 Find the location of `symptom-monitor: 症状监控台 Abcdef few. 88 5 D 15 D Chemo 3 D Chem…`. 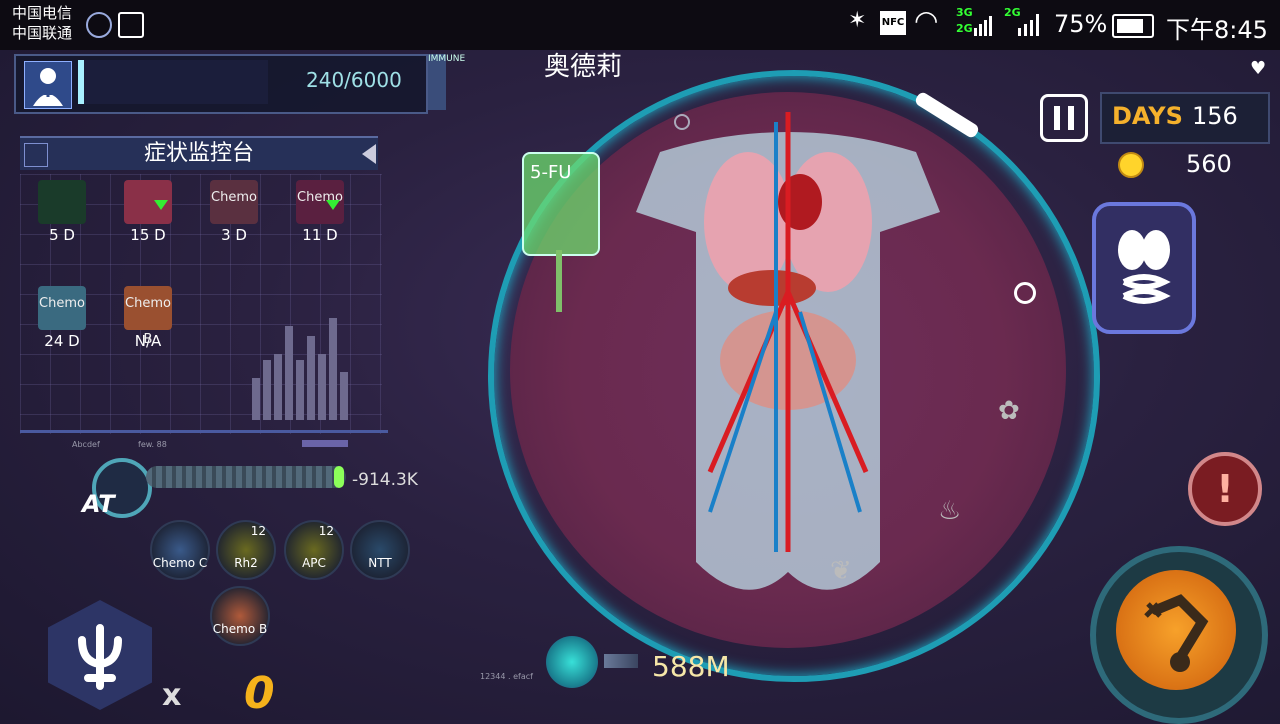

symptom-monitor: 症状监控台 Abcdef few. 88 5 D 15 D Chemo 3 D Chem… is located at coordinates (204, 291).